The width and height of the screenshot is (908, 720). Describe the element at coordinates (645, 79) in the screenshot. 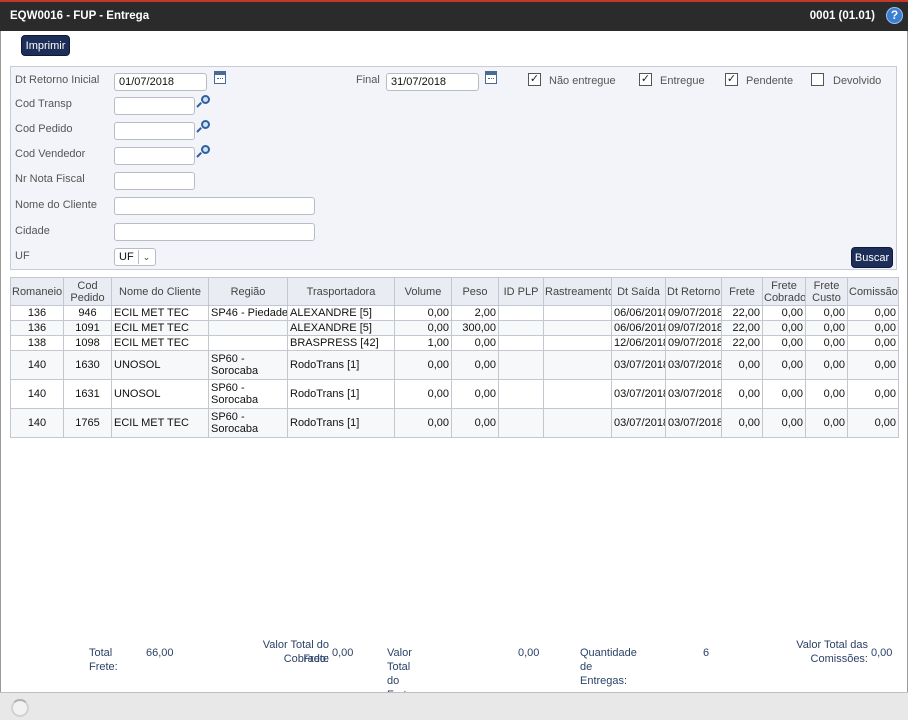

I see `entregue-checkbox: ✓` at that location.